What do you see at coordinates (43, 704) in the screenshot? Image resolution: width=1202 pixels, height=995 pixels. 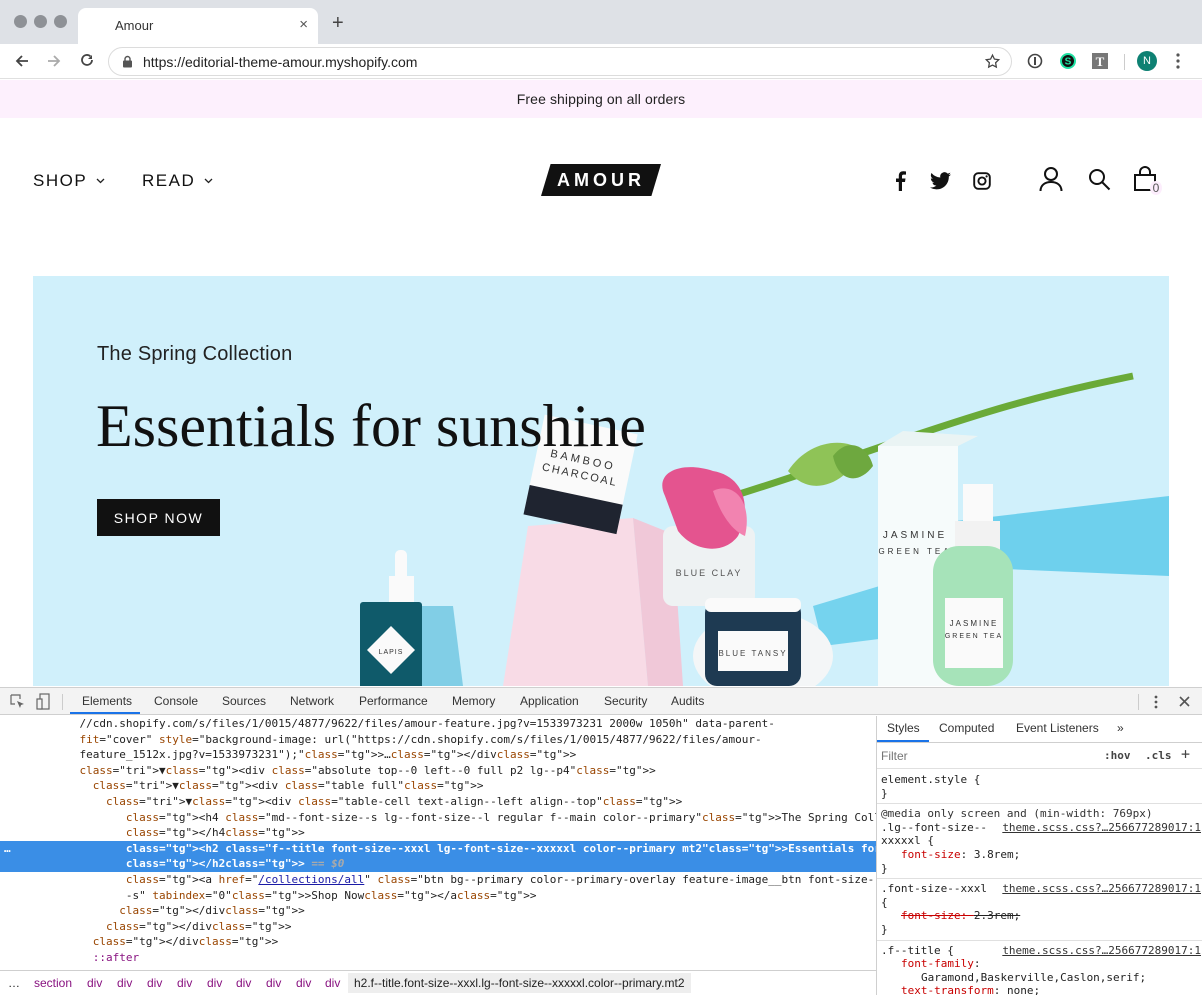 I see `device-toolbar-icon` at bounding box center [43, 704].